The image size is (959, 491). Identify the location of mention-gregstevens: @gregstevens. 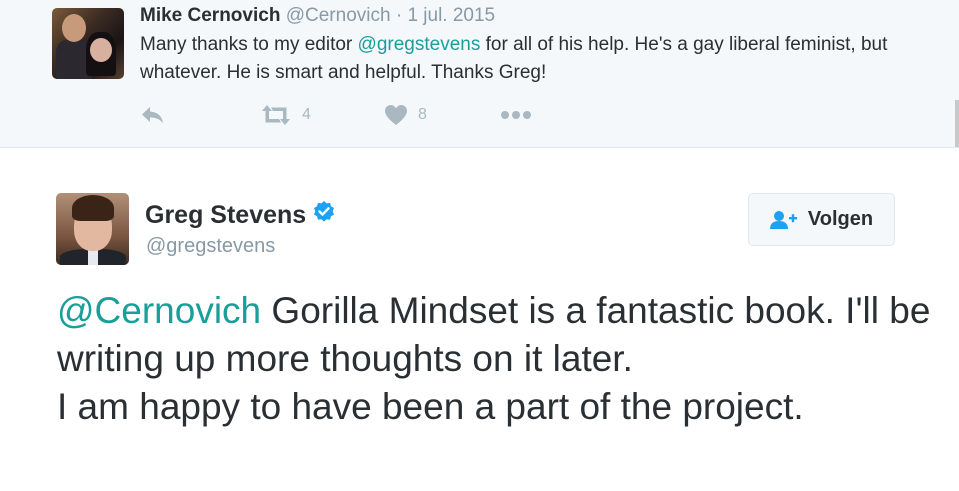
(419, 44).